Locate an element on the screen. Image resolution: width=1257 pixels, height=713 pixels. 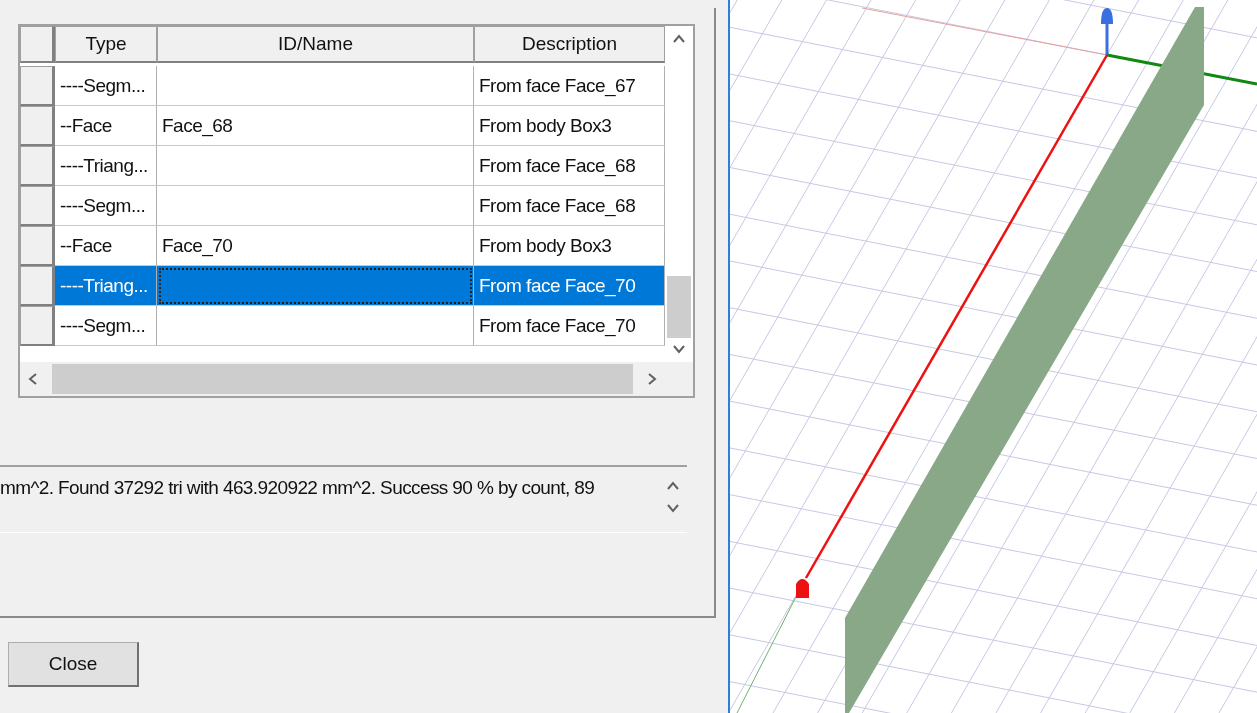
column-header: Type is located at coordinates (106, 44).